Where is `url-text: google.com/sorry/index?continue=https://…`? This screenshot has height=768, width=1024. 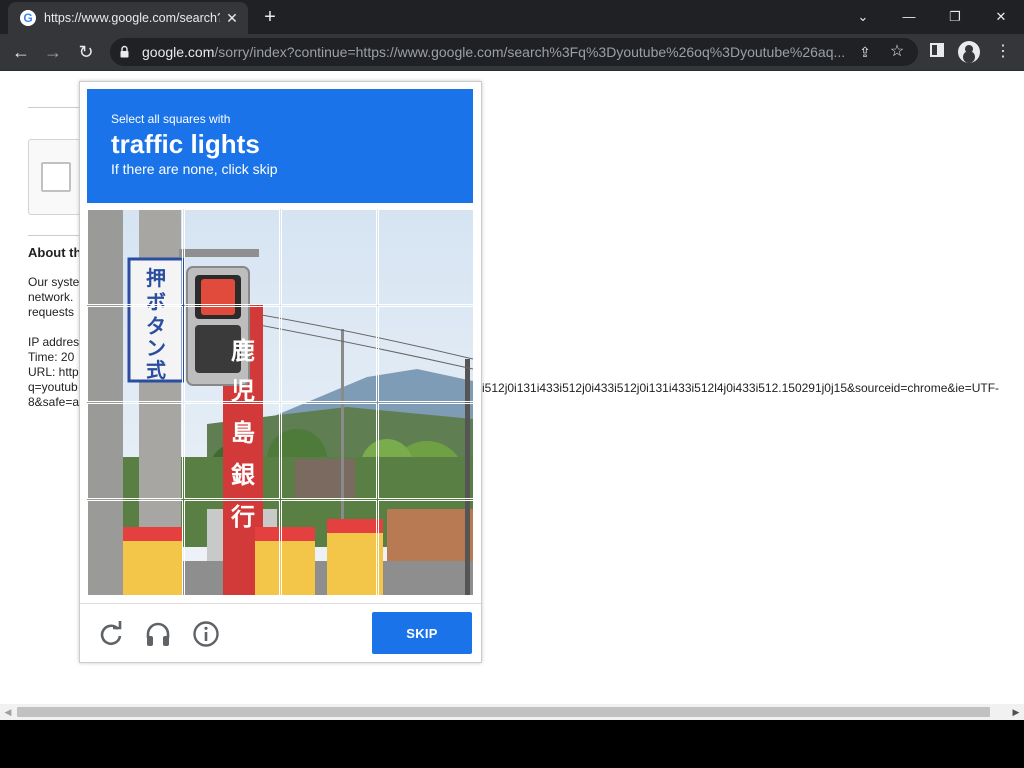 url-text: google.com/sorry/index?continue=https://… is located at coordinates (497, 53).